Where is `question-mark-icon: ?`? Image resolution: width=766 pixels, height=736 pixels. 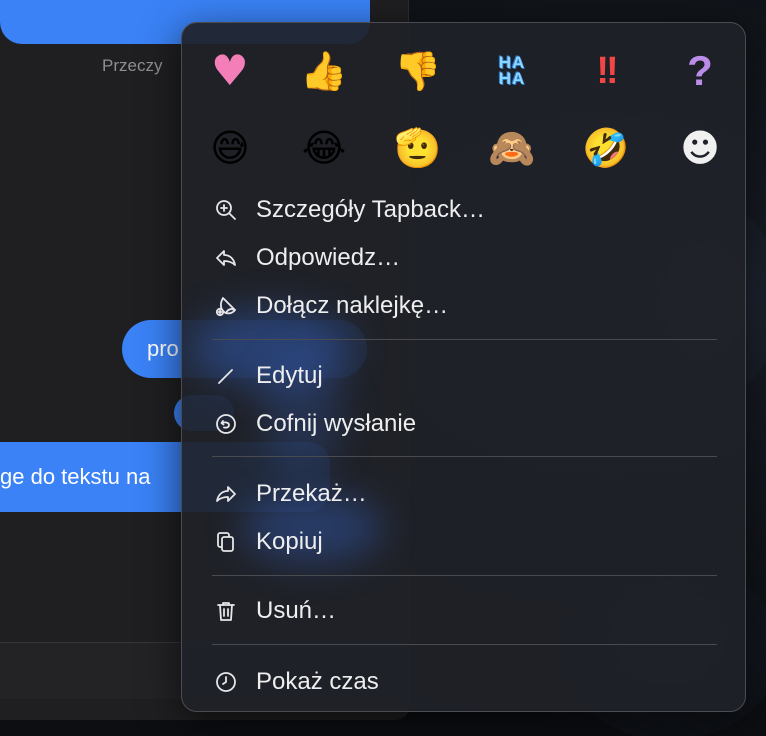 question-mark-icon: ? is located at coordinates (700, 71).